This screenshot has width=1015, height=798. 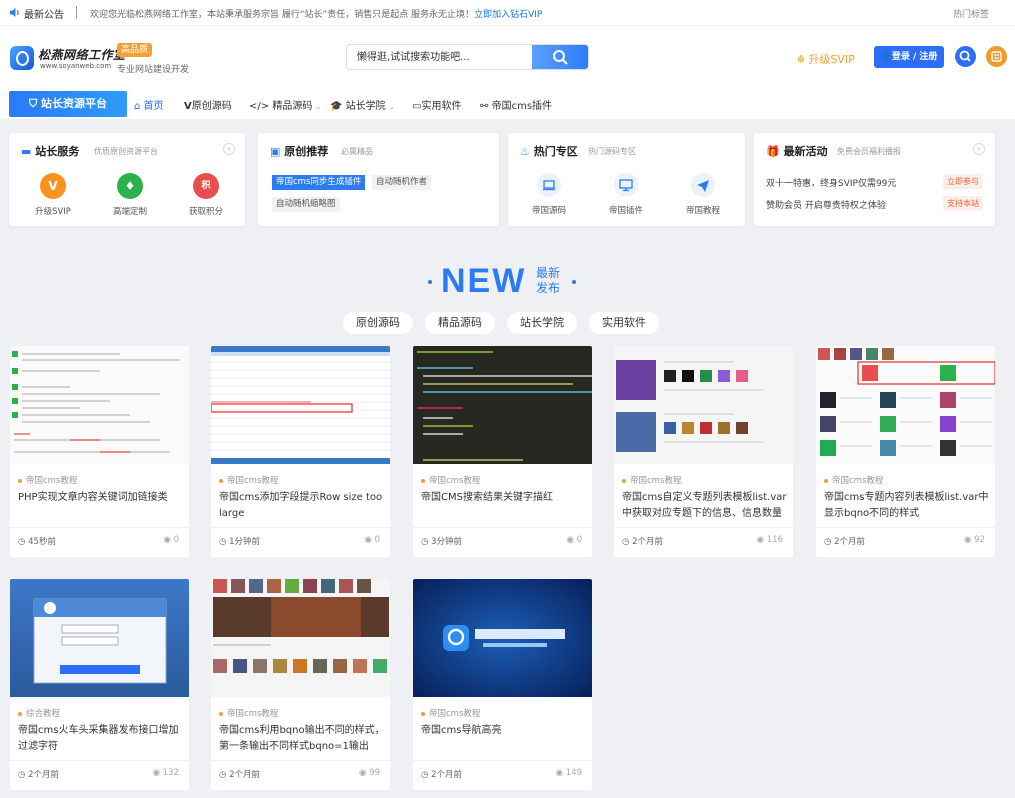 I want to click on code-icon: </>, so click(x=259, y=106).